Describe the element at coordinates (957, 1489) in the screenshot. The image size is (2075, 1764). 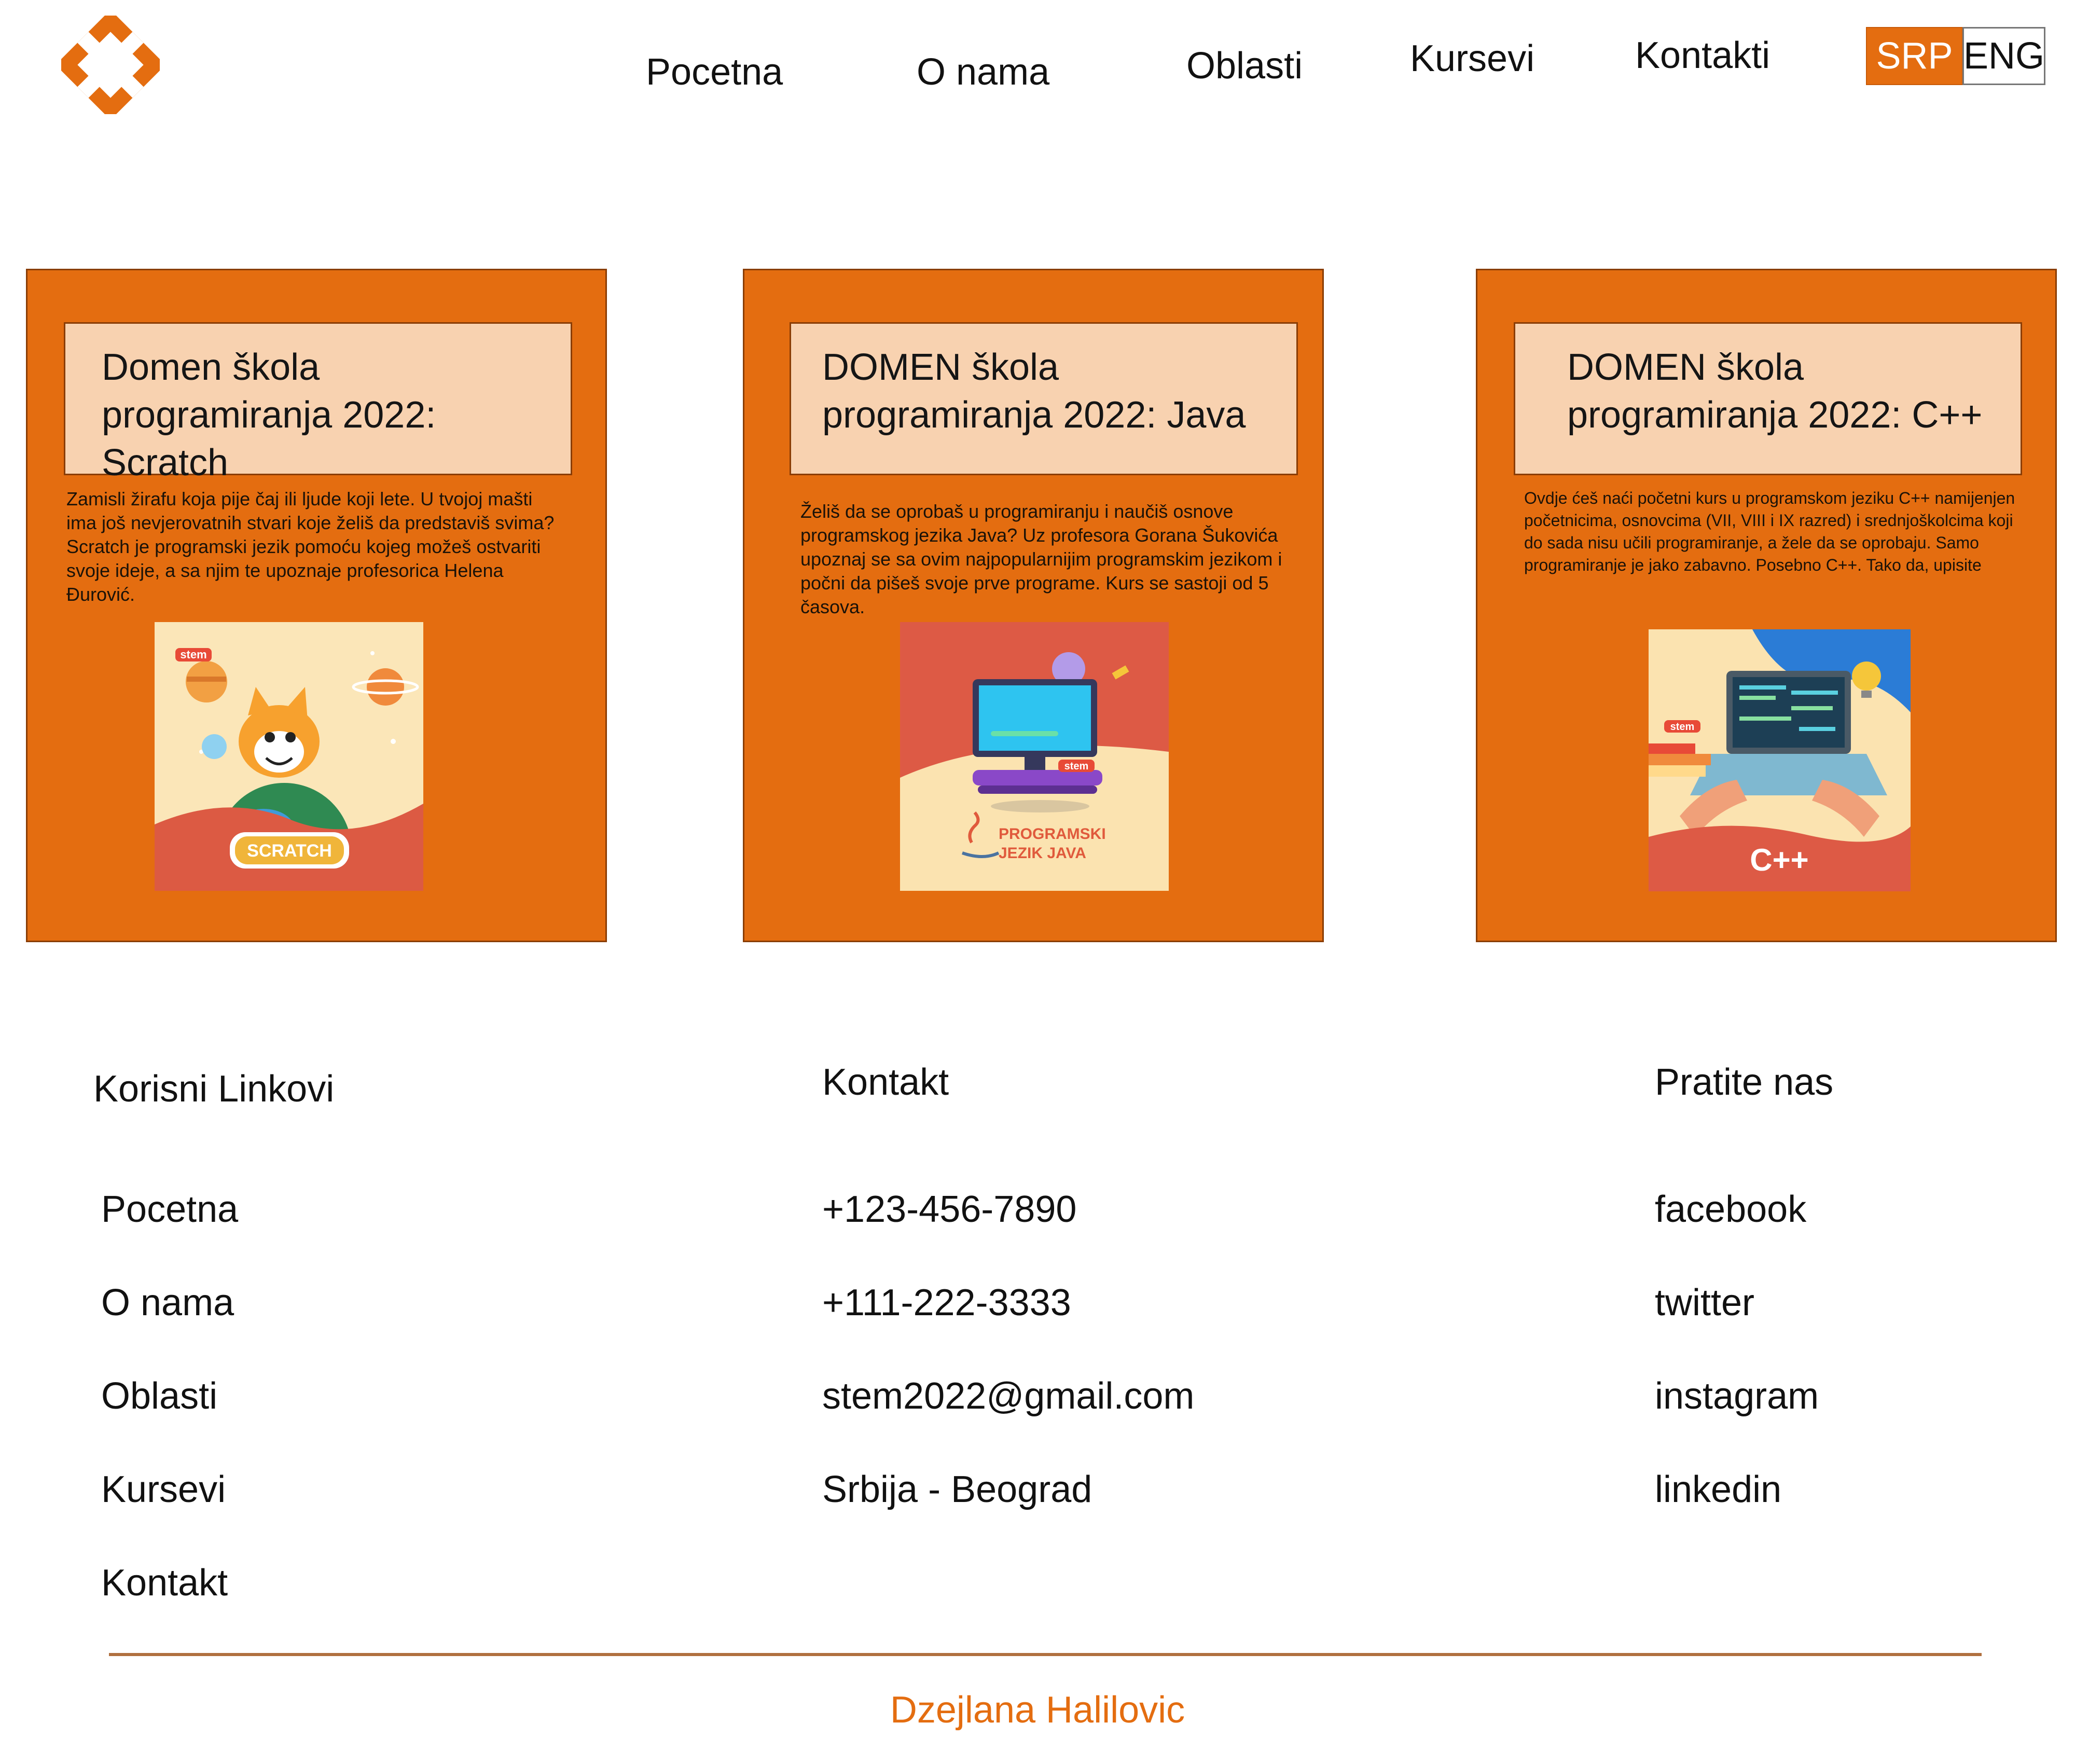
I see `contact-location: Srbija - Beograd` at that location.